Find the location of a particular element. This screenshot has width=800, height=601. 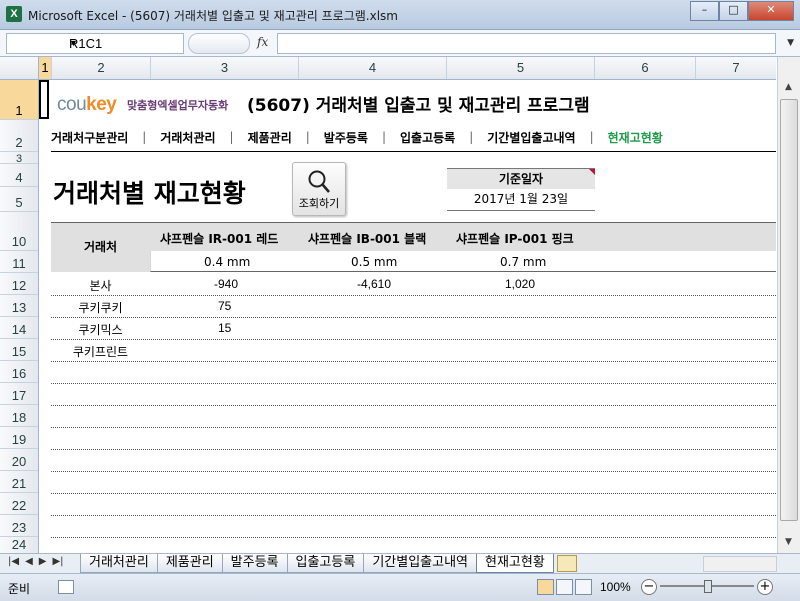

scroll-up-icon: ▲ is located at coordinates (788, 87).